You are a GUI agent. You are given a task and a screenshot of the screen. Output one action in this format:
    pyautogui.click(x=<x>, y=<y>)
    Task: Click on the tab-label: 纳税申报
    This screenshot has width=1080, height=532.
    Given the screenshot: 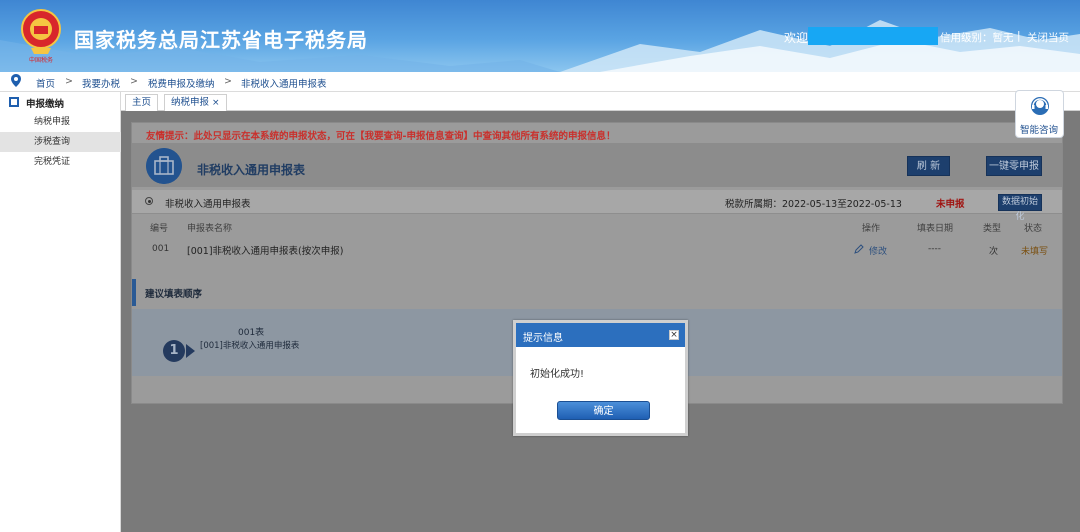 What is the action you would take?
    pyautogui.click(x=190, y=102)
    